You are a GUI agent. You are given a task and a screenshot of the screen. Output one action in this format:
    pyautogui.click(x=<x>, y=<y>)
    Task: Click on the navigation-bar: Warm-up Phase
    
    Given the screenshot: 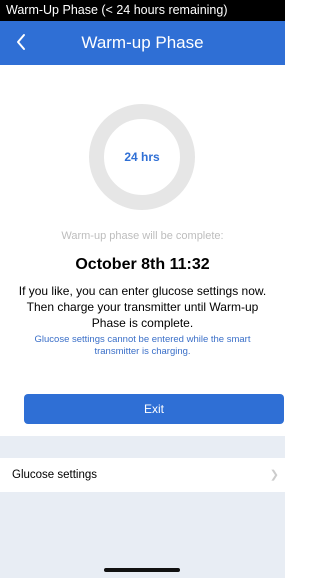 What is the action you would take?
    pyautogui.click(x=142, y=43)
    